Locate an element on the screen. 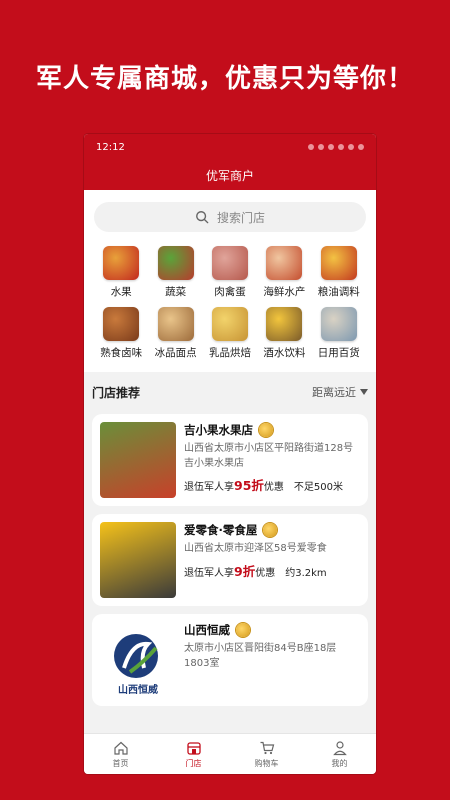  category-vegetable: 蔬菜 is located at coordinates (175, 272).